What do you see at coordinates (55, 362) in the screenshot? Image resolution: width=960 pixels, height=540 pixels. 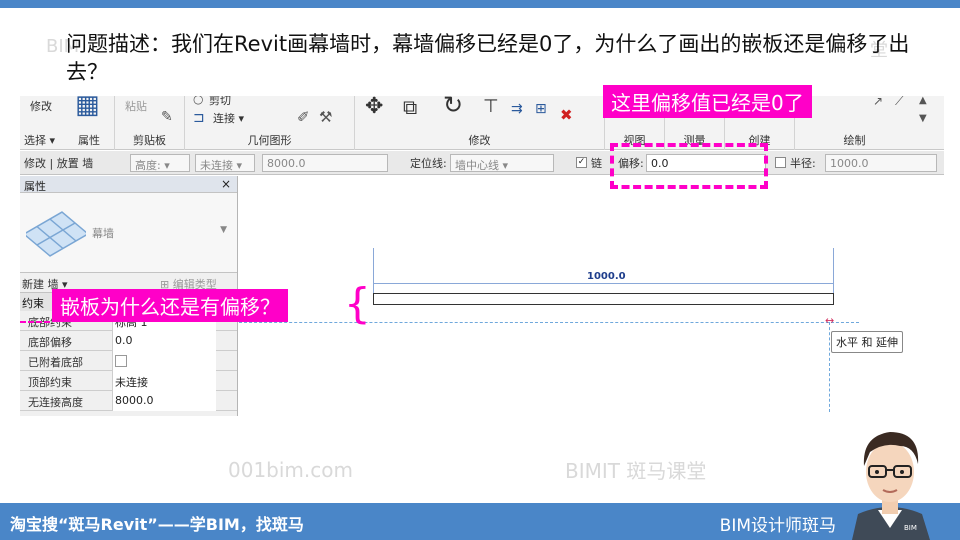 I see `property-key: 已附着底部` at bounding box center [55, 362].